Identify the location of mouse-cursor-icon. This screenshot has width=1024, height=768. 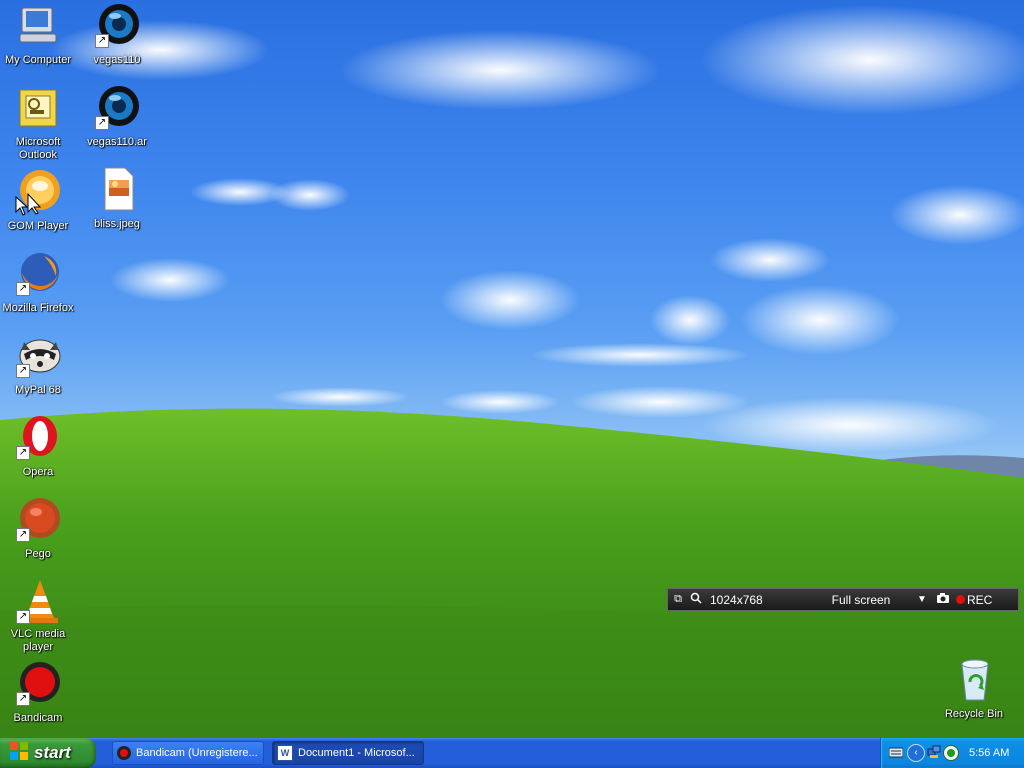
(22, 206).